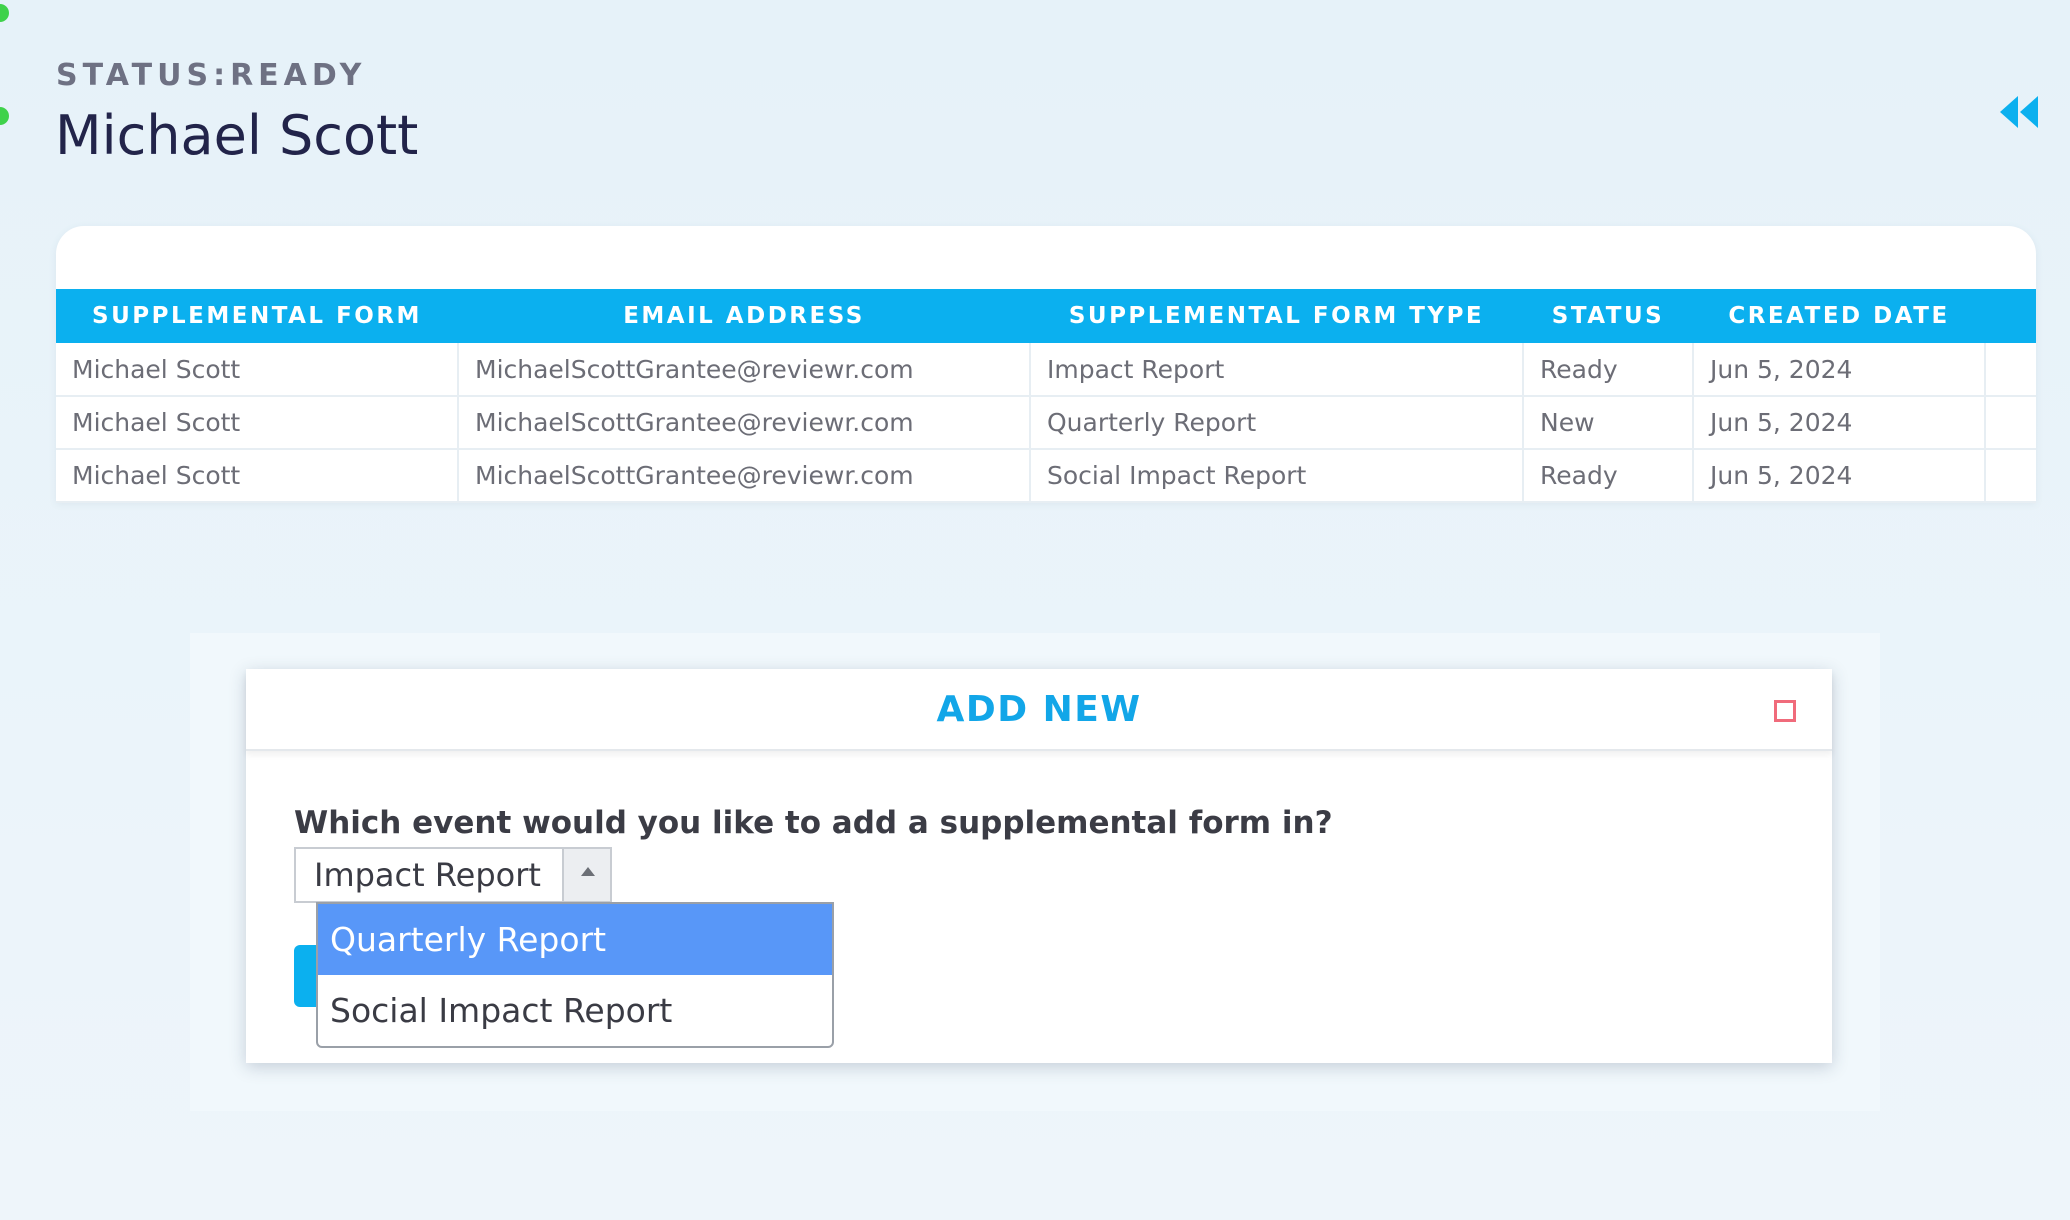 The width and height of the screenshot is (2070, 1220). I want to click on column-header: CREATED DATE, so click(1839, 316).